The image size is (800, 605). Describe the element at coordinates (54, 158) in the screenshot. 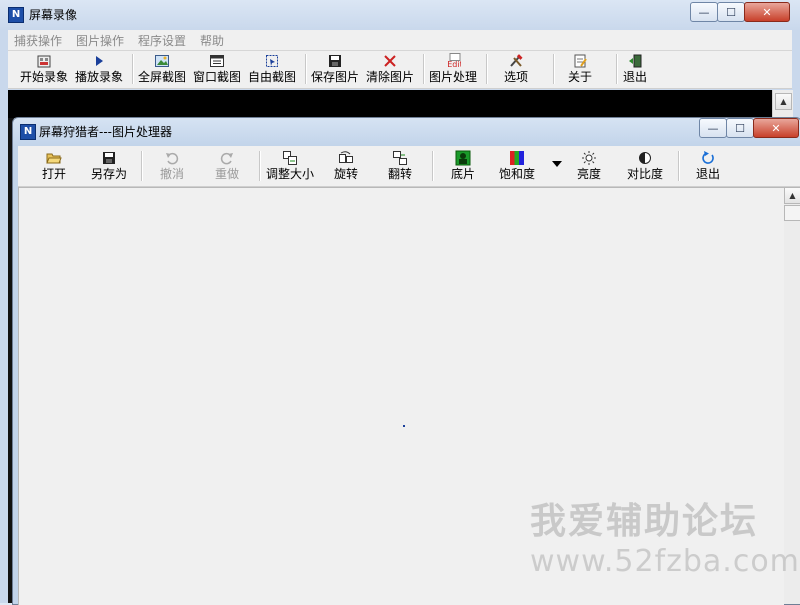

I see `folder-open-icon` at that location.